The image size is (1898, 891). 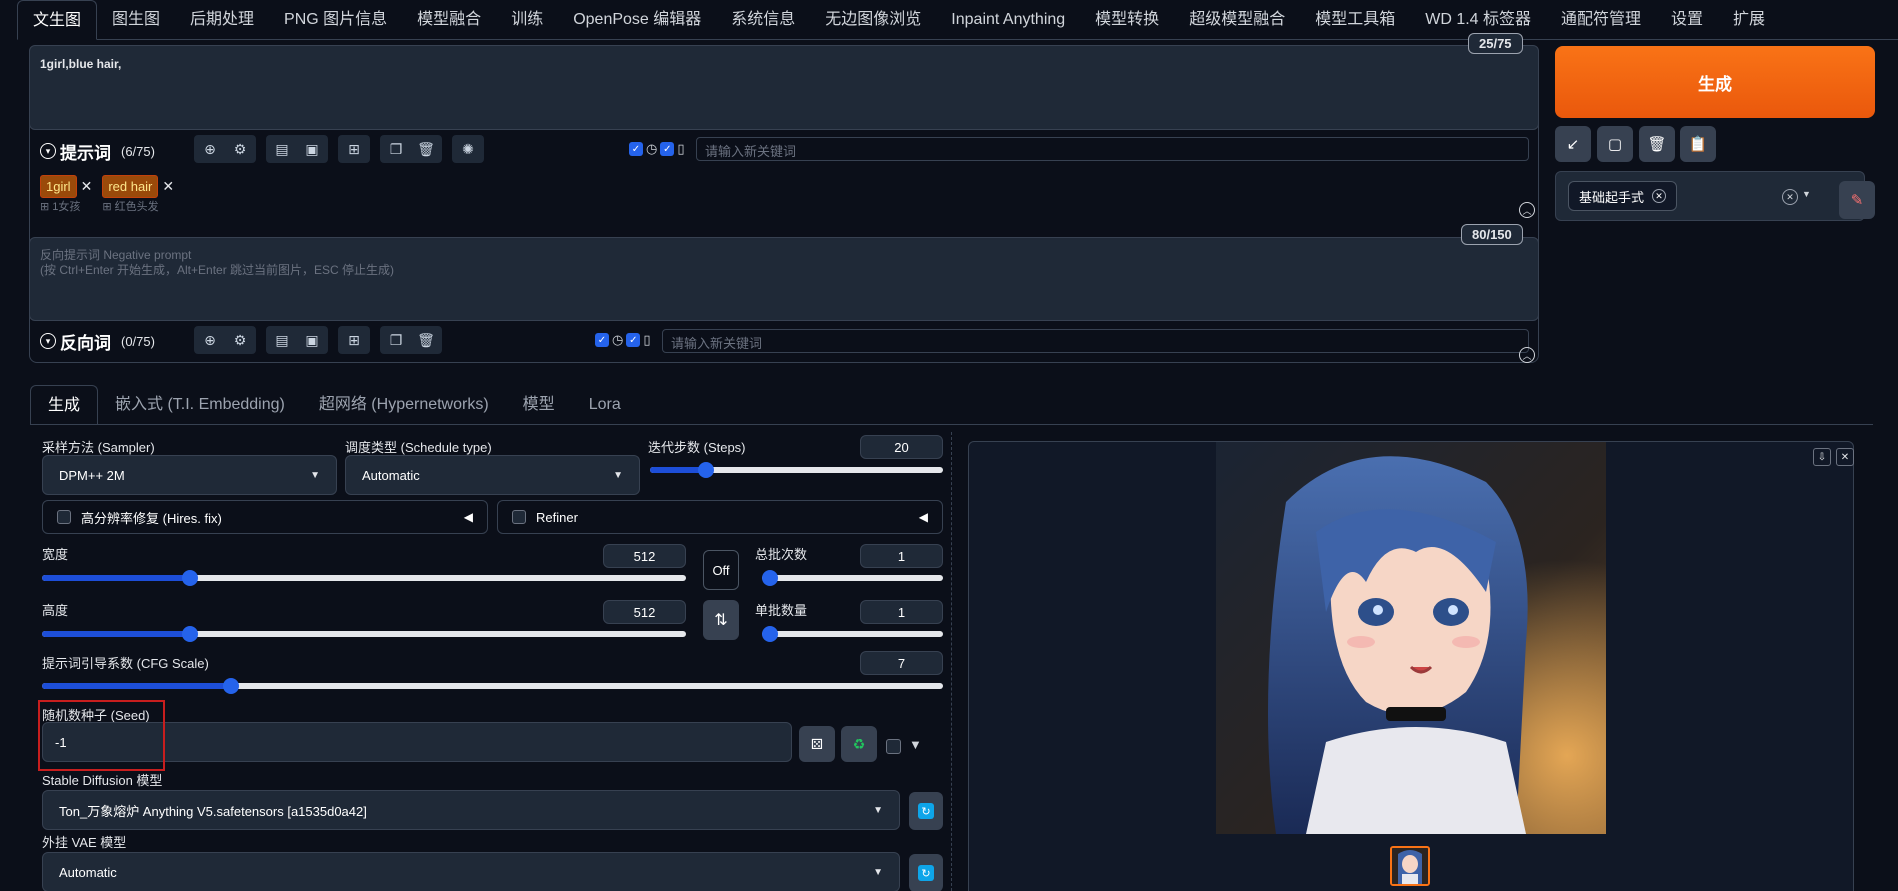 I want to click on extra-seed-checkbox, so click(x=893, y=746).